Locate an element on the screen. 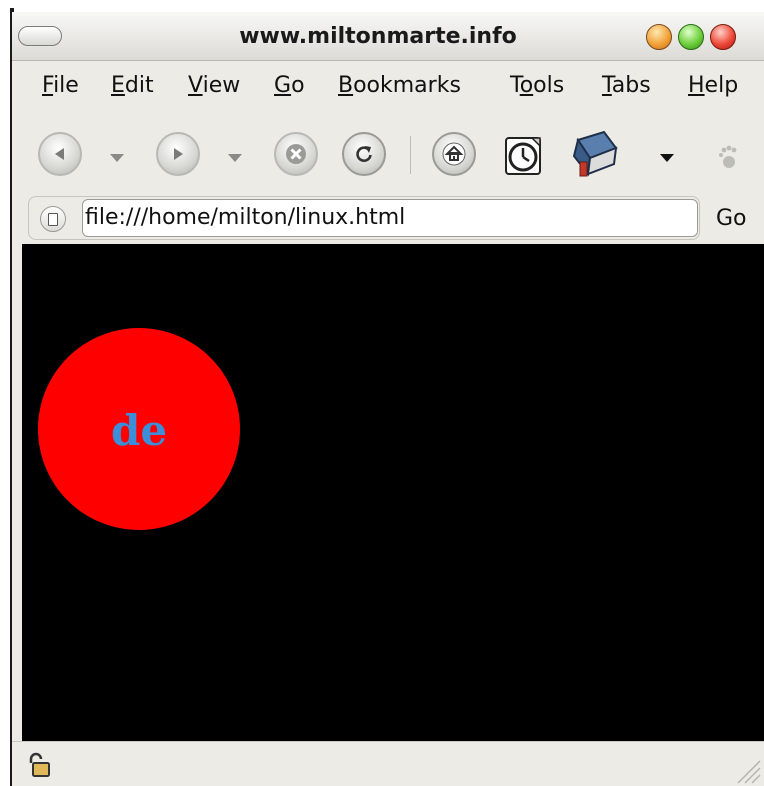 The image size is (764, 786). toolbar-separator is located at coordinates (410, 155).